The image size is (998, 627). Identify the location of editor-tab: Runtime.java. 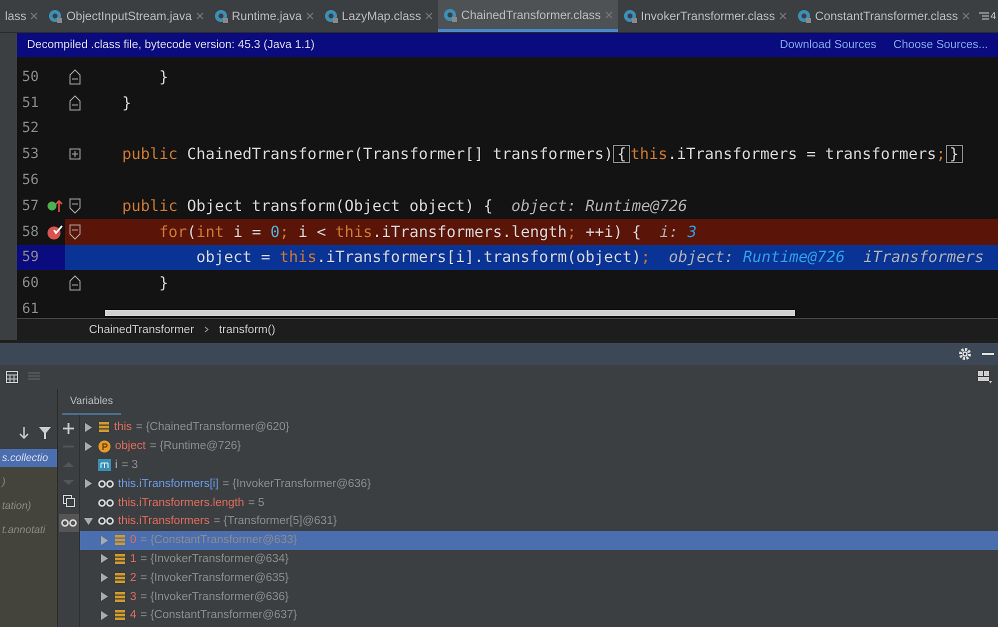
(263, 16).